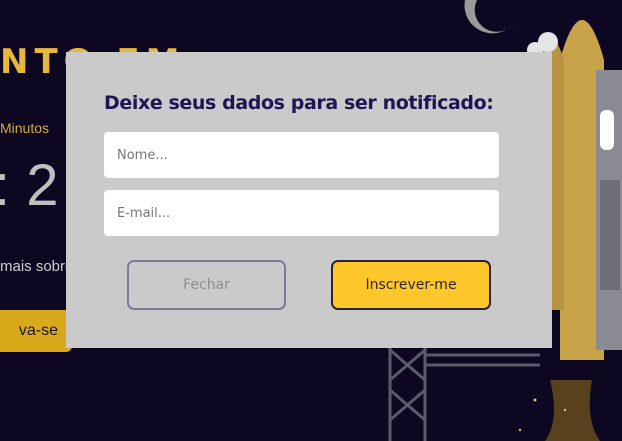 The image size is (622, 441). What do you see at coordinates (411, 285) in the screenshot?
I see `subscribe-button: Inscrever-me` at bounding box center [411, 285].